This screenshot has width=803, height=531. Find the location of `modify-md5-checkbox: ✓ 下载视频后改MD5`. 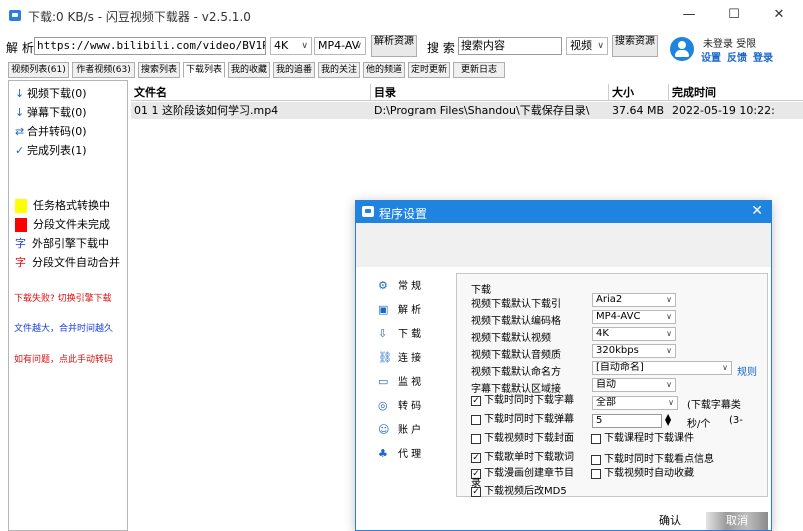

modify-md5-checkbox: ✓ 下载视频后改MD5 is located at coordinates (558, 492).